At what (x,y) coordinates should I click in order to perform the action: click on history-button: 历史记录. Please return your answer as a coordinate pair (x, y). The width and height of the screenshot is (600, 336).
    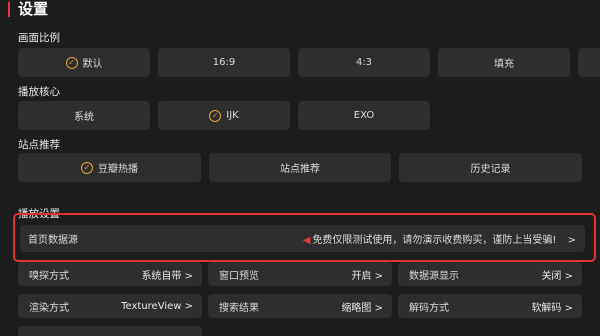
    Looking at the image, I should click on (490, 167).